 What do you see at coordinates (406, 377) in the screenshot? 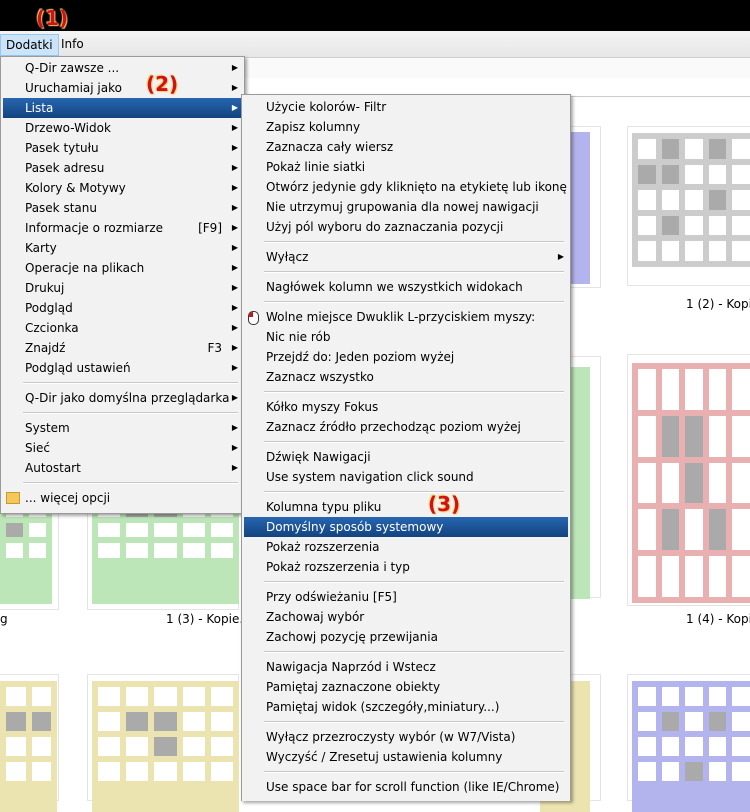
I see `menu-item: Zaznacz wszystko` at bounding box center [406, 377].